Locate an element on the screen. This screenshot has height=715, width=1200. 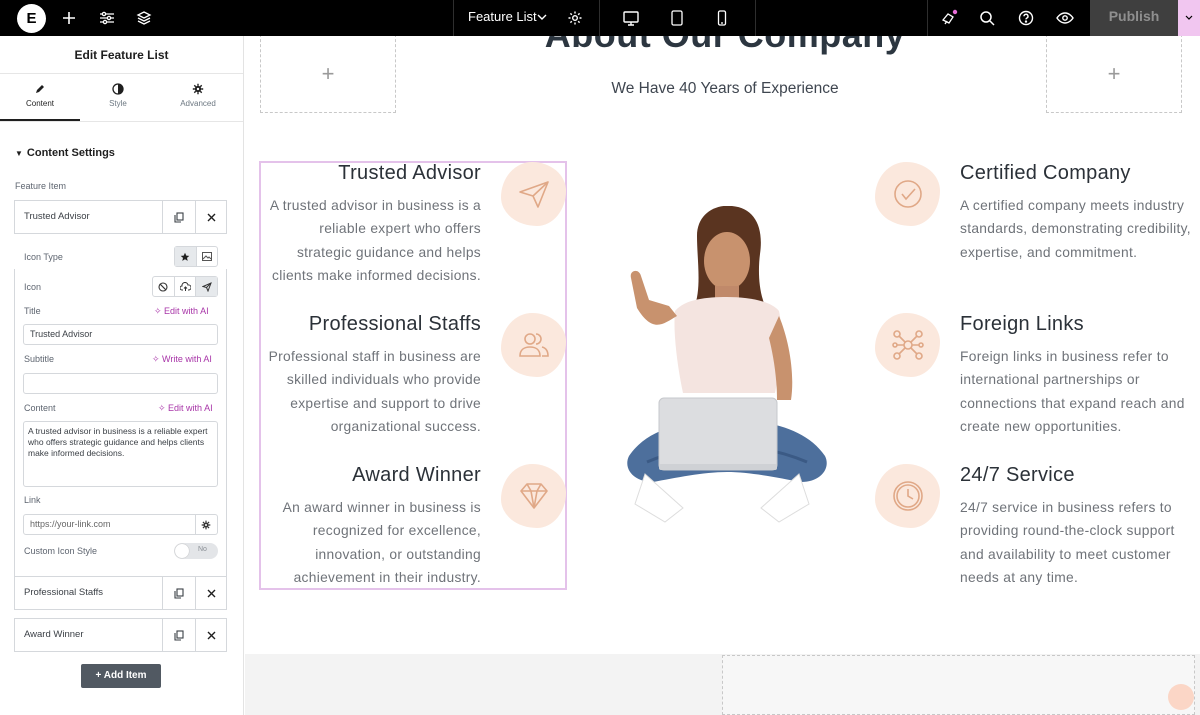
repeater-item: Award Winner is located at coordinates (120, 635).